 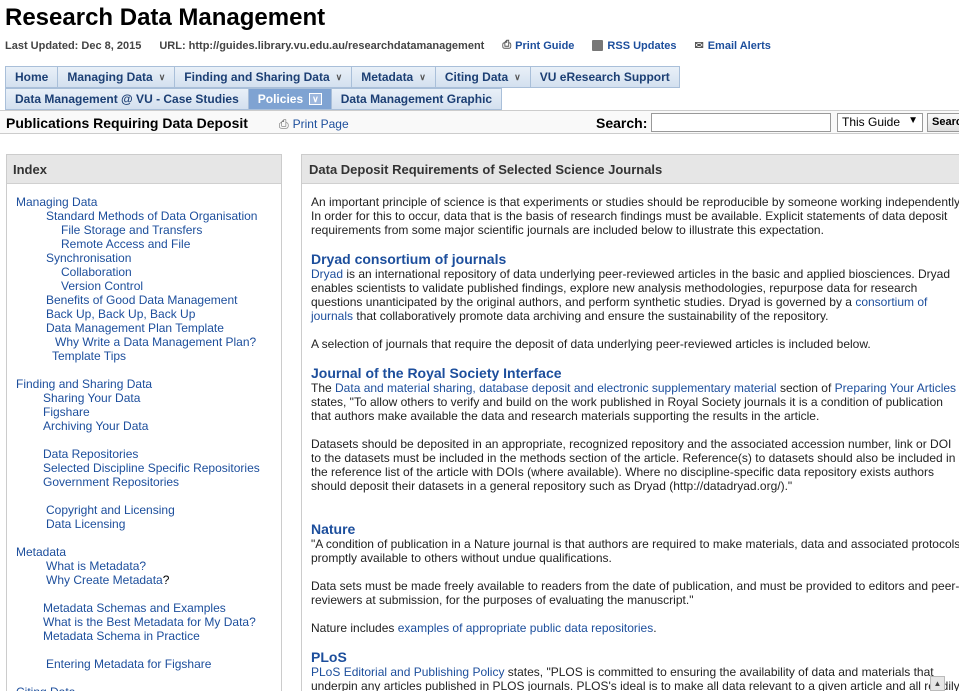 I want to click on index-link: Finding and Sharing Data, so click(x=84, y=384).